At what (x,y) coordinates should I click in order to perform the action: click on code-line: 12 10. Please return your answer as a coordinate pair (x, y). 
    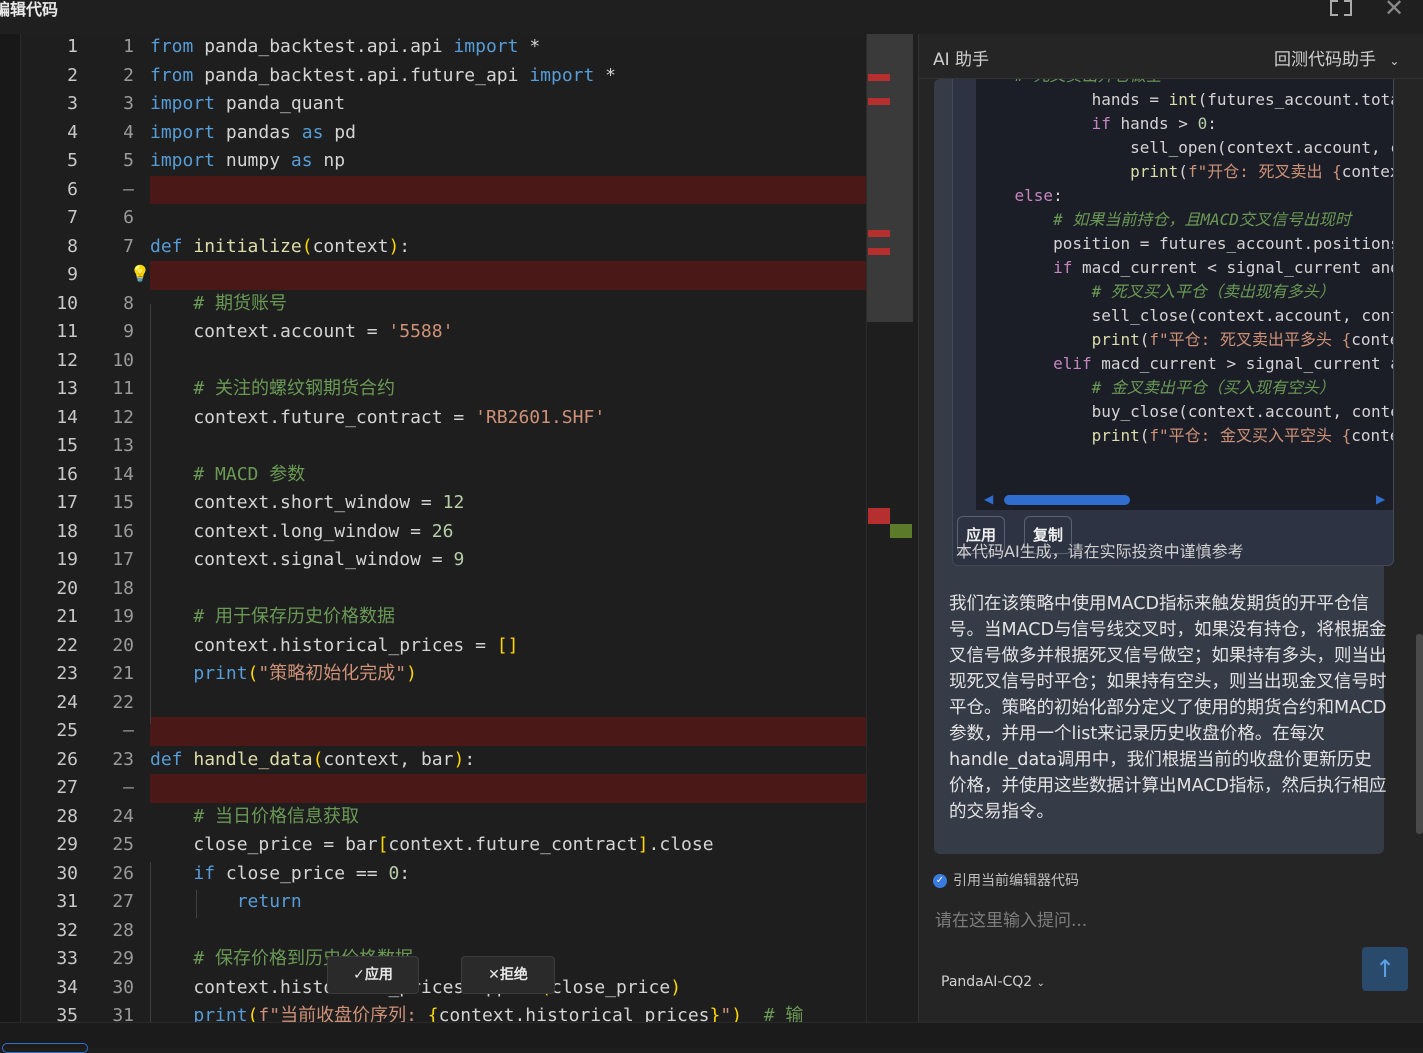
    Looking at the image, I should click on (443, 361).